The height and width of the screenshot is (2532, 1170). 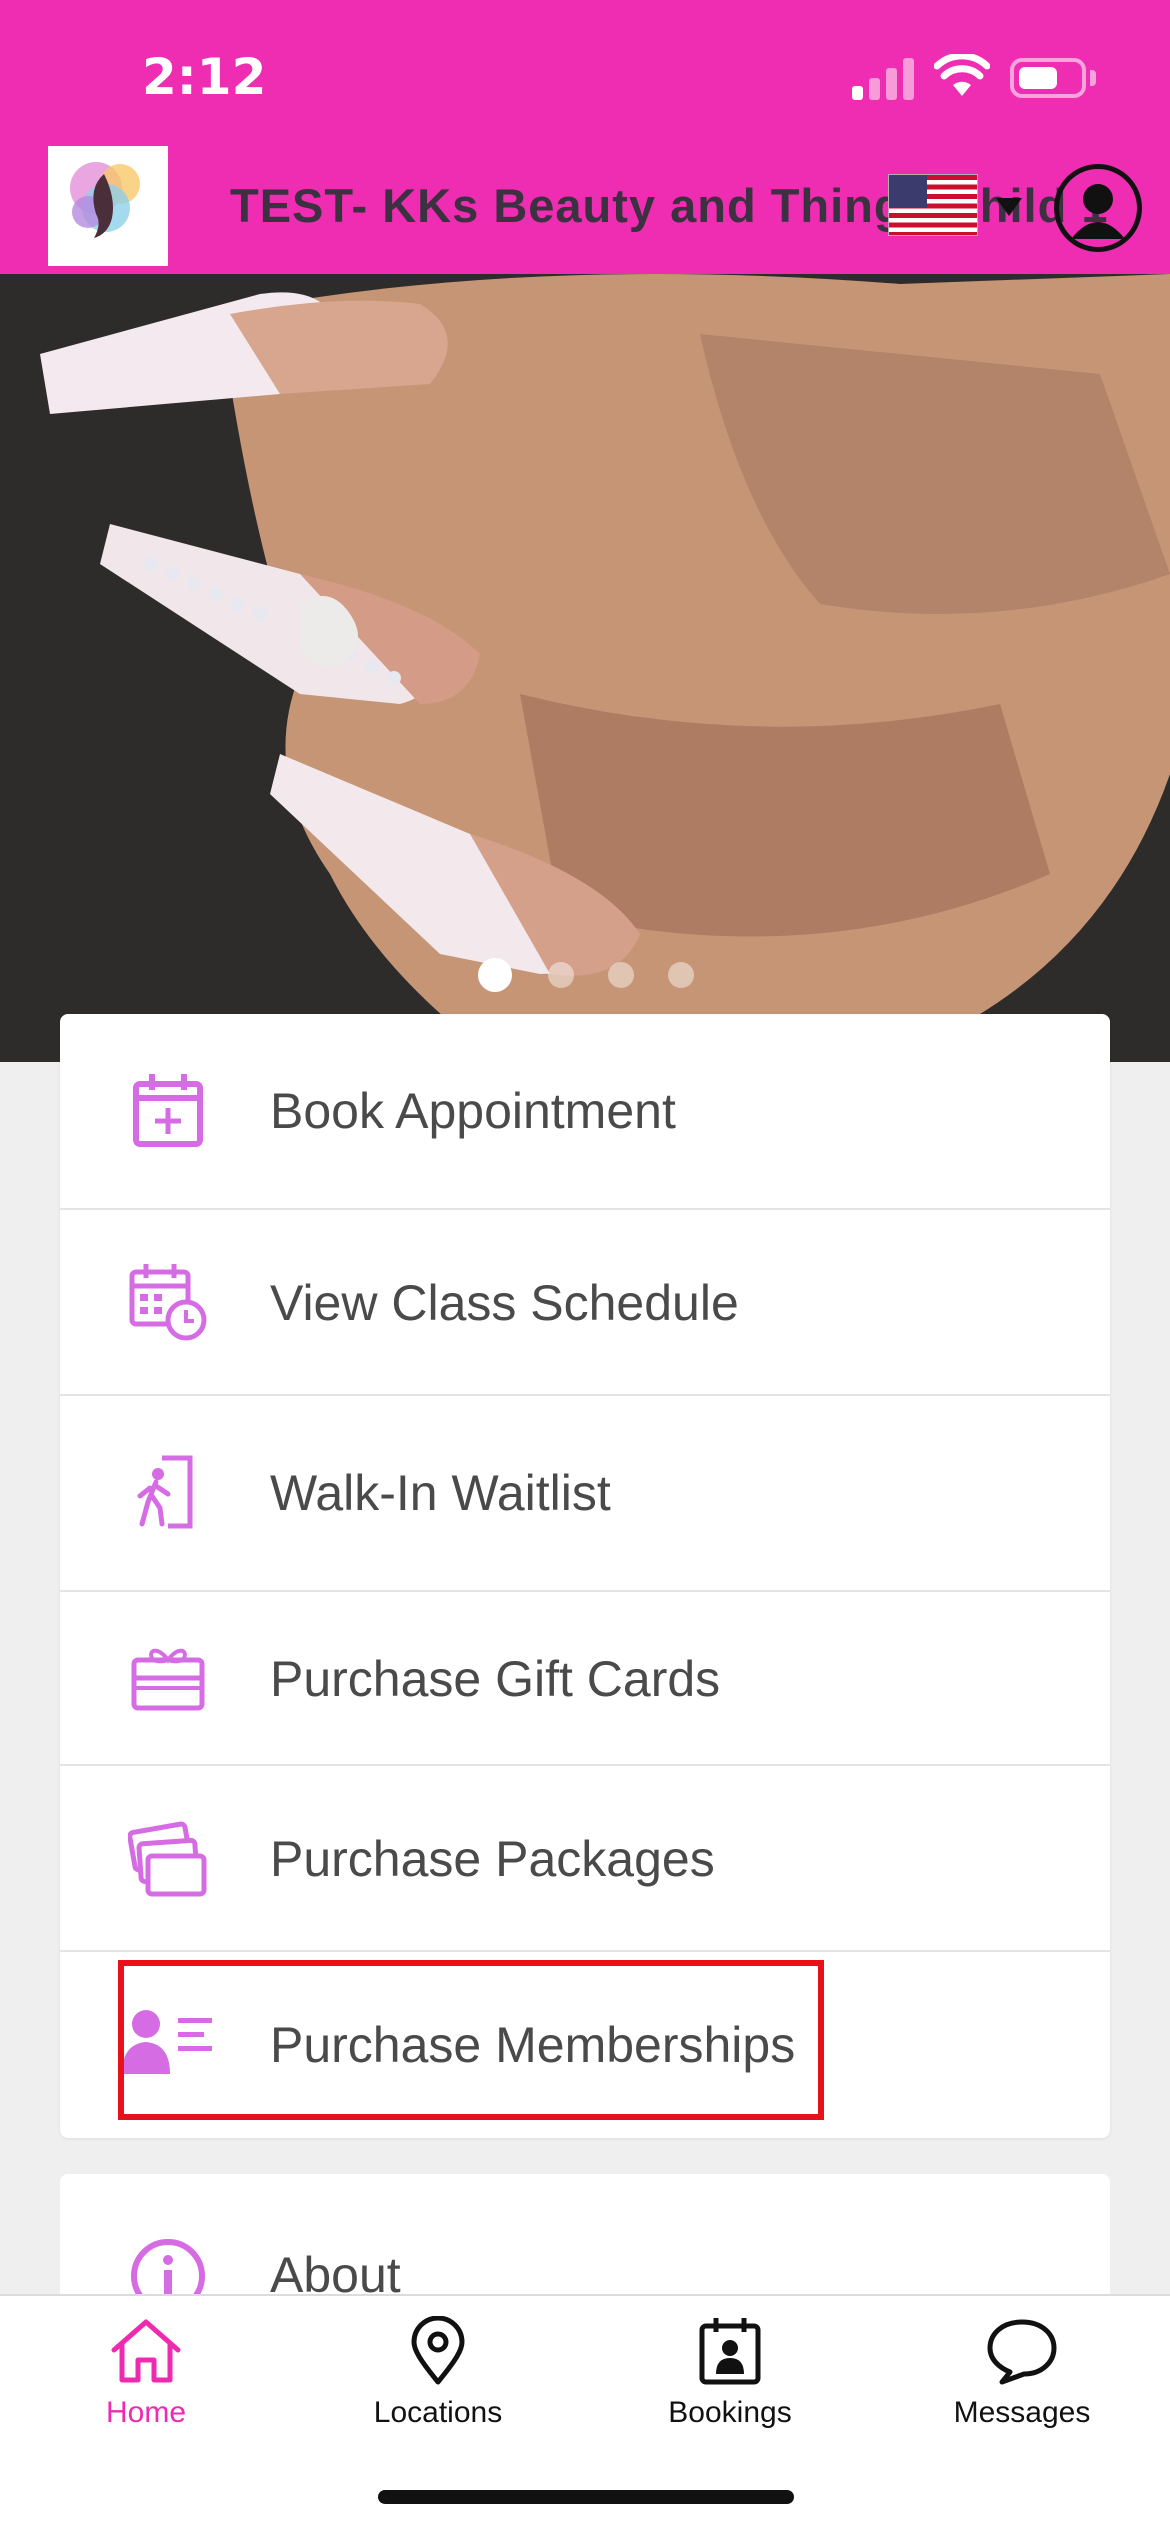 I want to click on calendar-plus-icon, so click(x=168, y=1110).